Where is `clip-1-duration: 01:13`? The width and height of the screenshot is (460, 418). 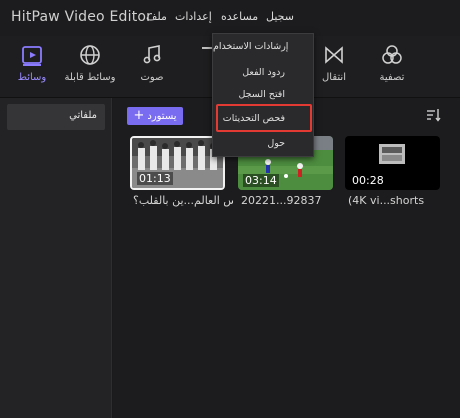
clip-1-duration: 01:13 is located at coordinates (155, 178).